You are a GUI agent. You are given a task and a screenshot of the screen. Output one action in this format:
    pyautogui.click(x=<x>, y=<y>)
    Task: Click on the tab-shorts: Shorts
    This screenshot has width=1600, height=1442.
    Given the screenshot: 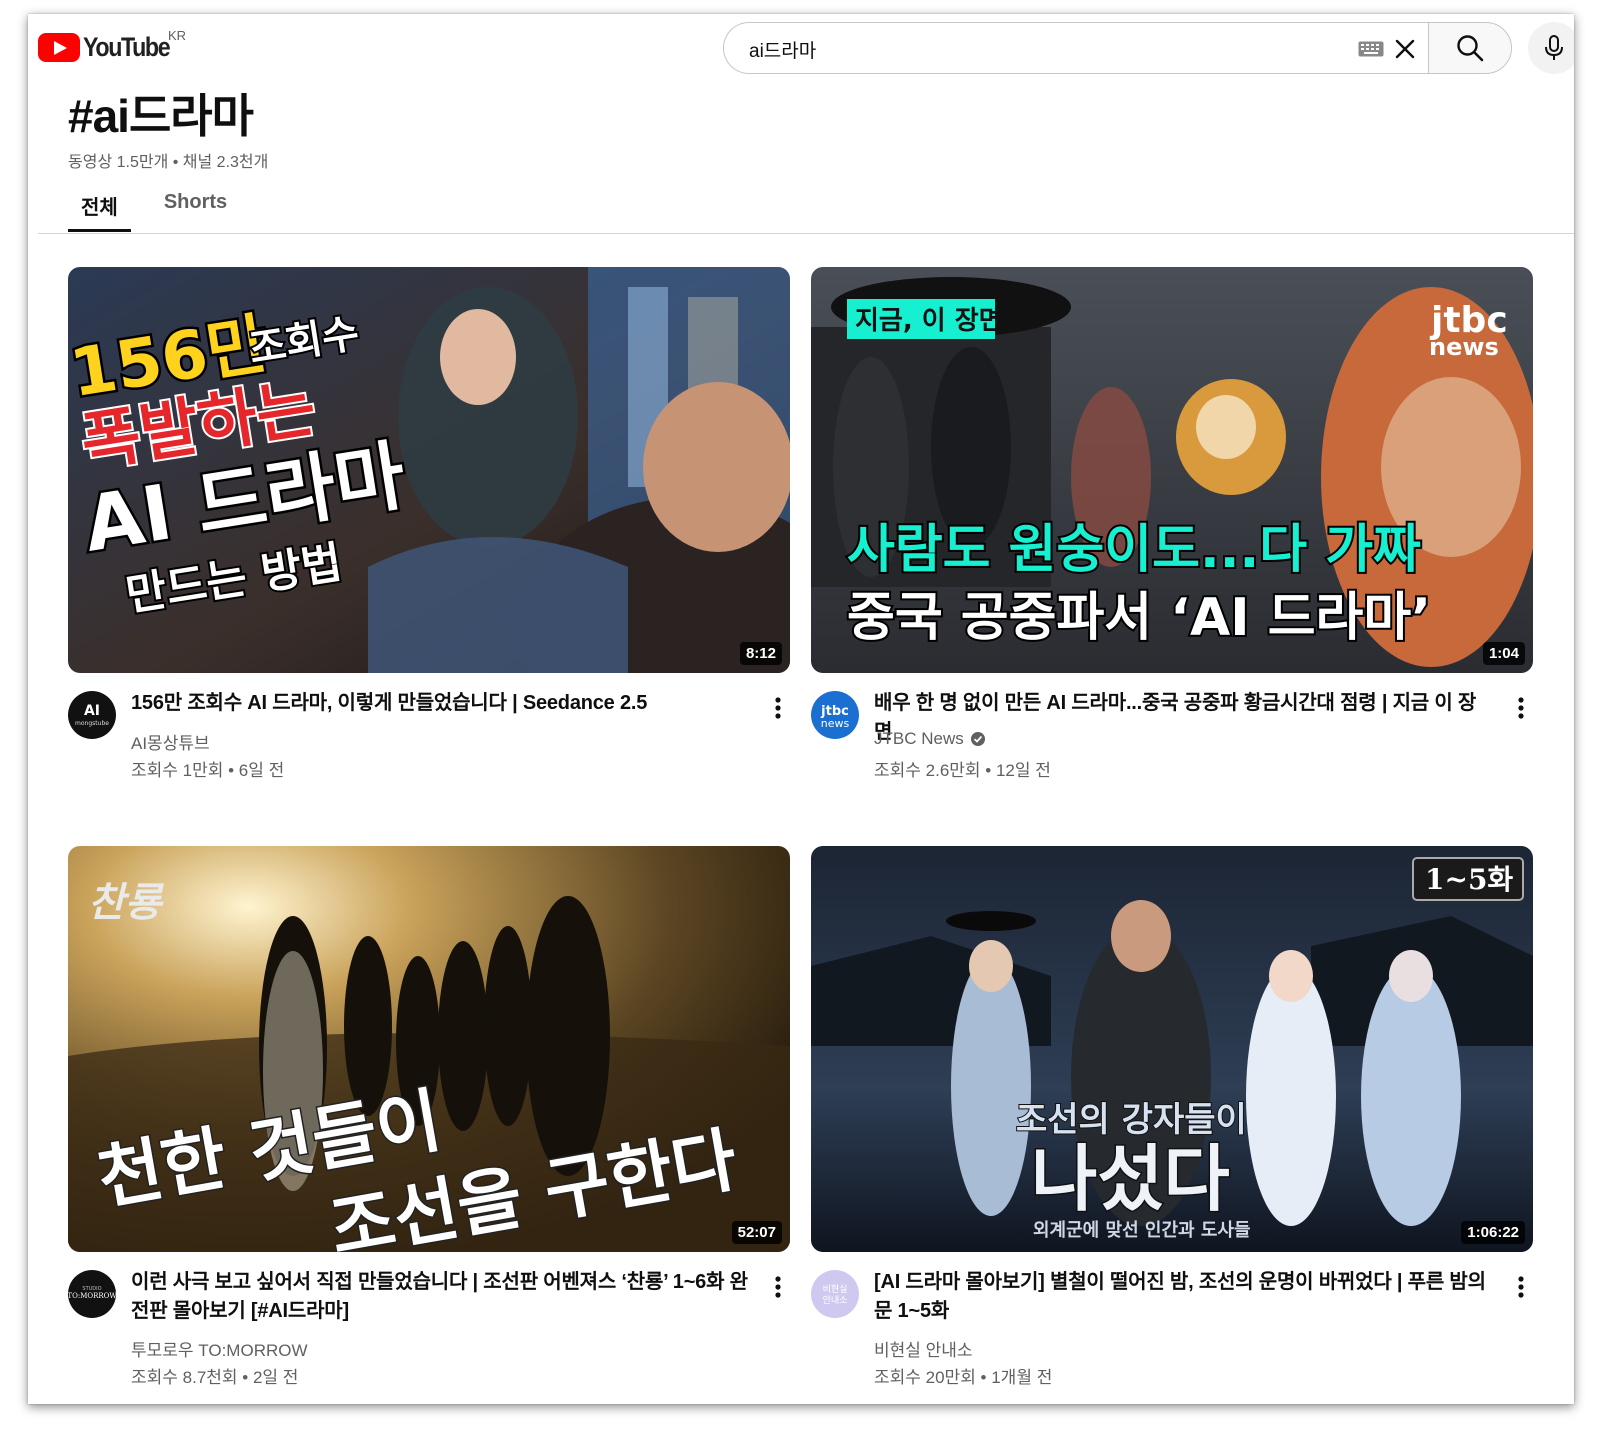 What is the action you would take?
    pyautogui.click(x=195, y=208)
    